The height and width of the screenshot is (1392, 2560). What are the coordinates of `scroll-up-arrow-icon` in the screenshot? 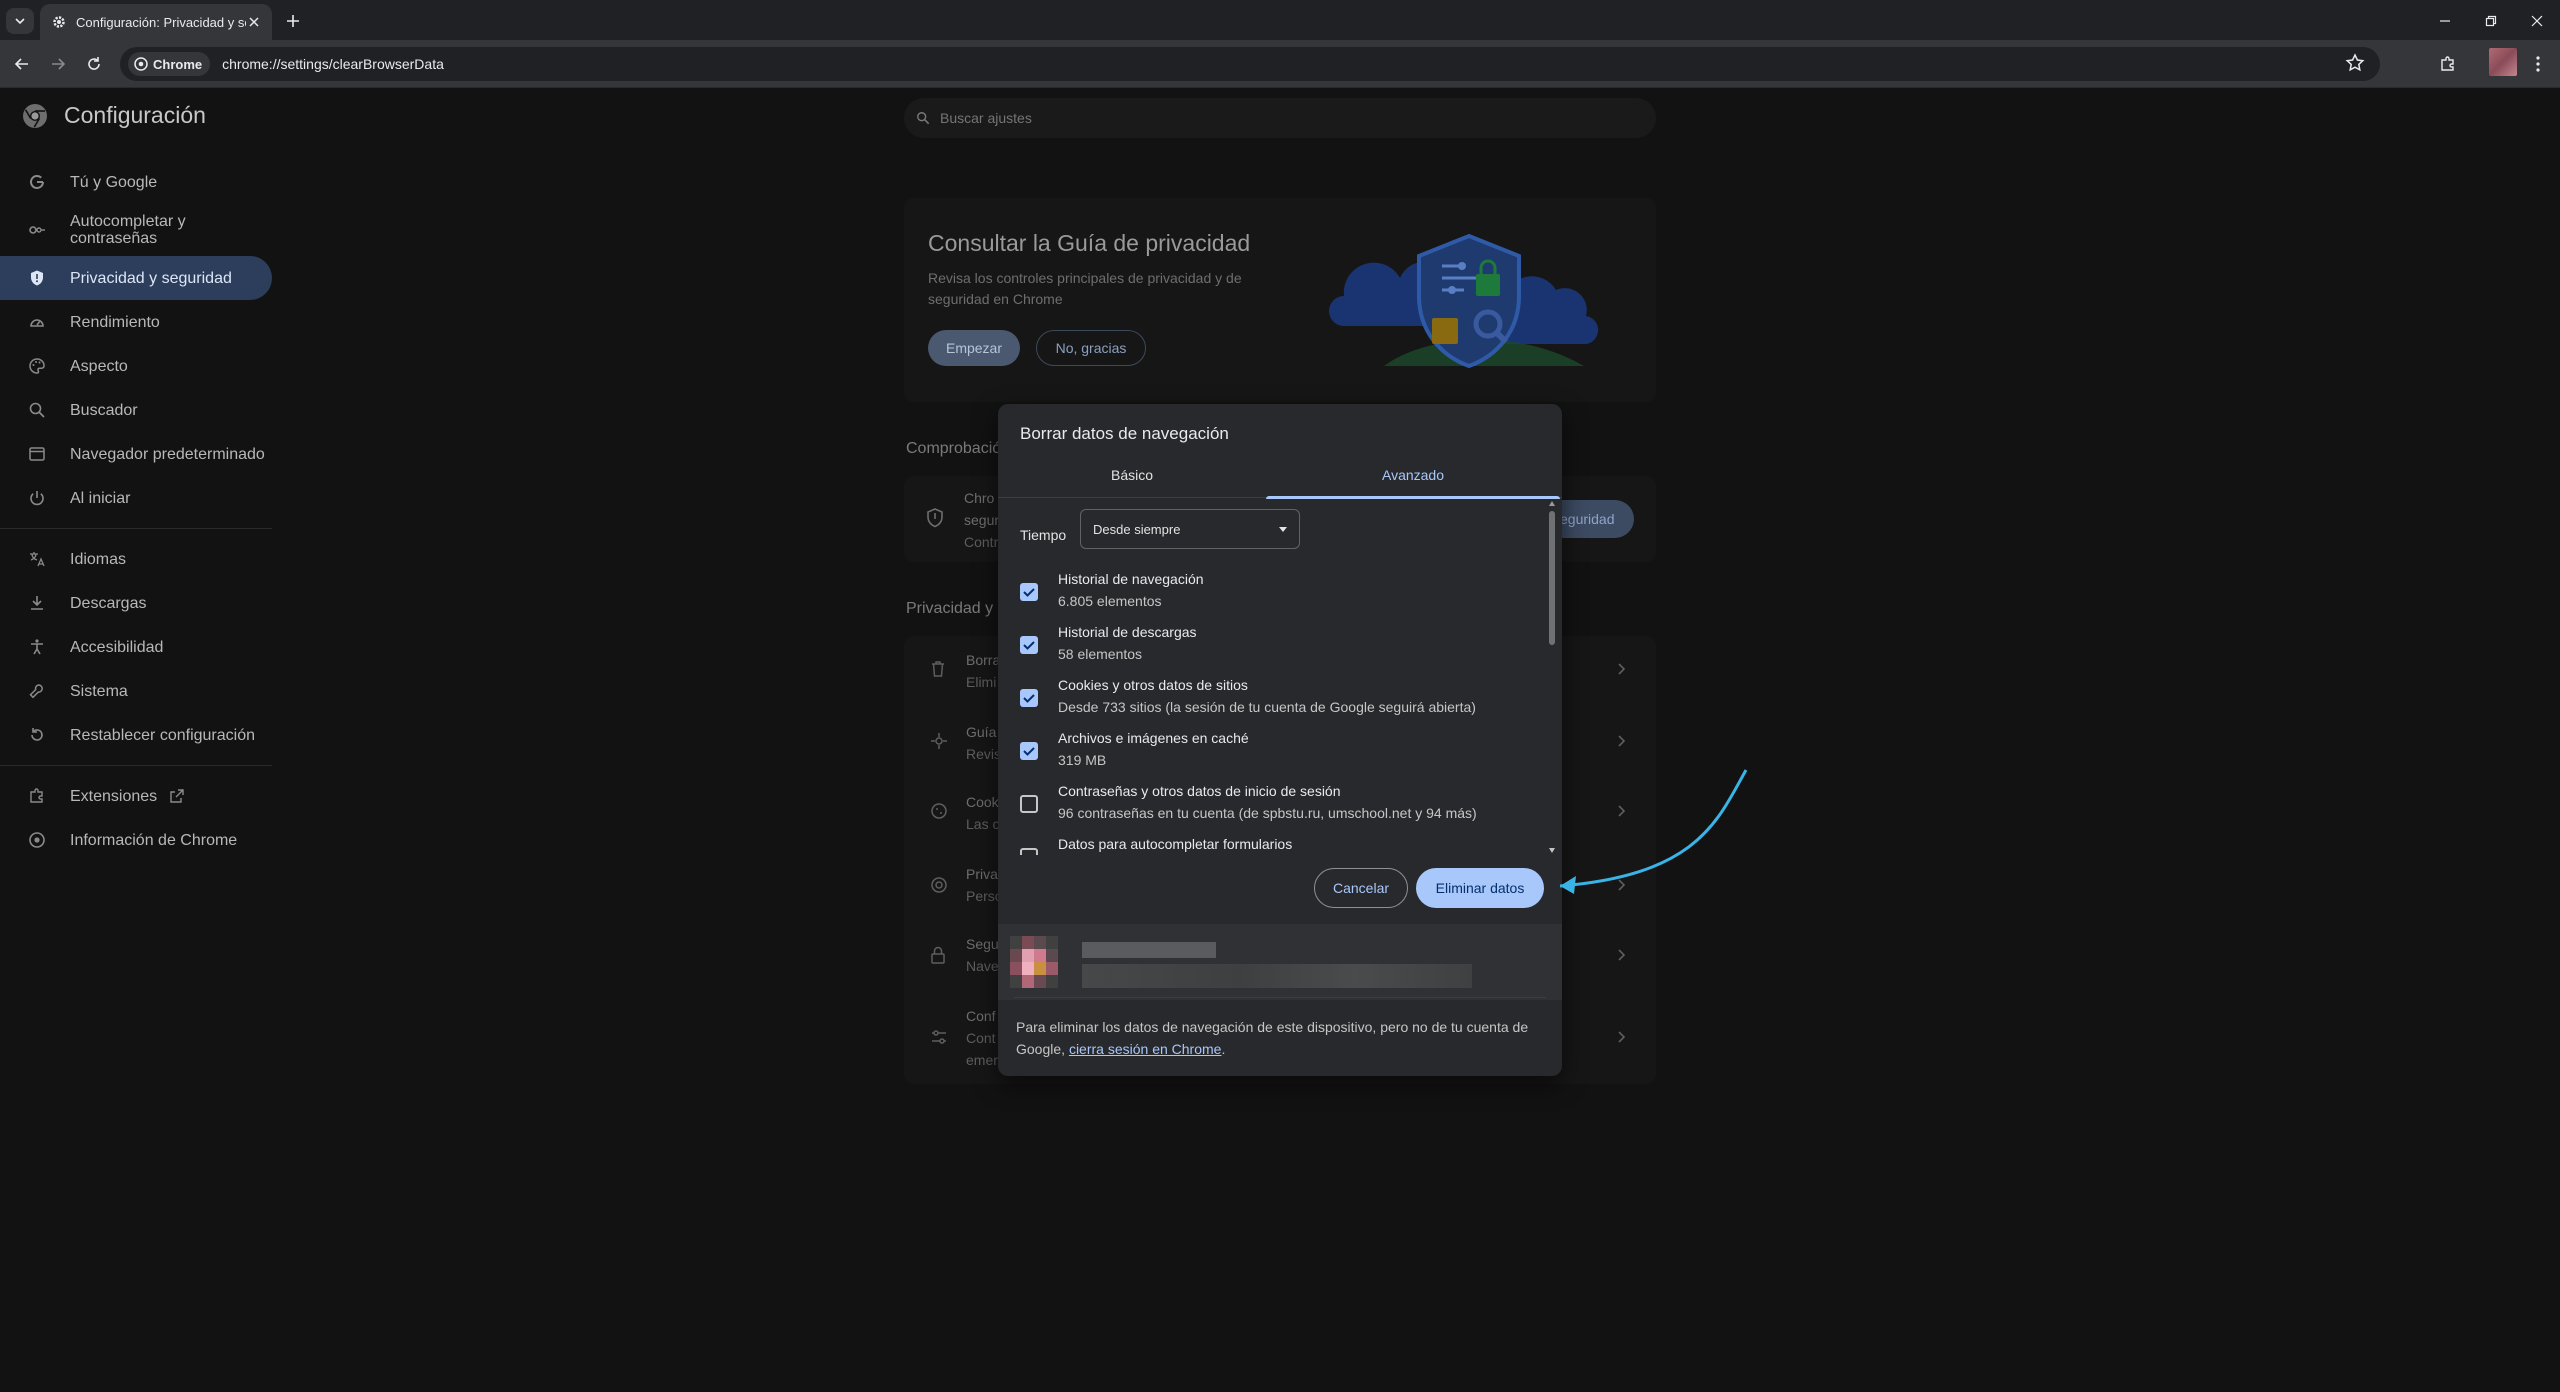 It's located at (1552, 503).